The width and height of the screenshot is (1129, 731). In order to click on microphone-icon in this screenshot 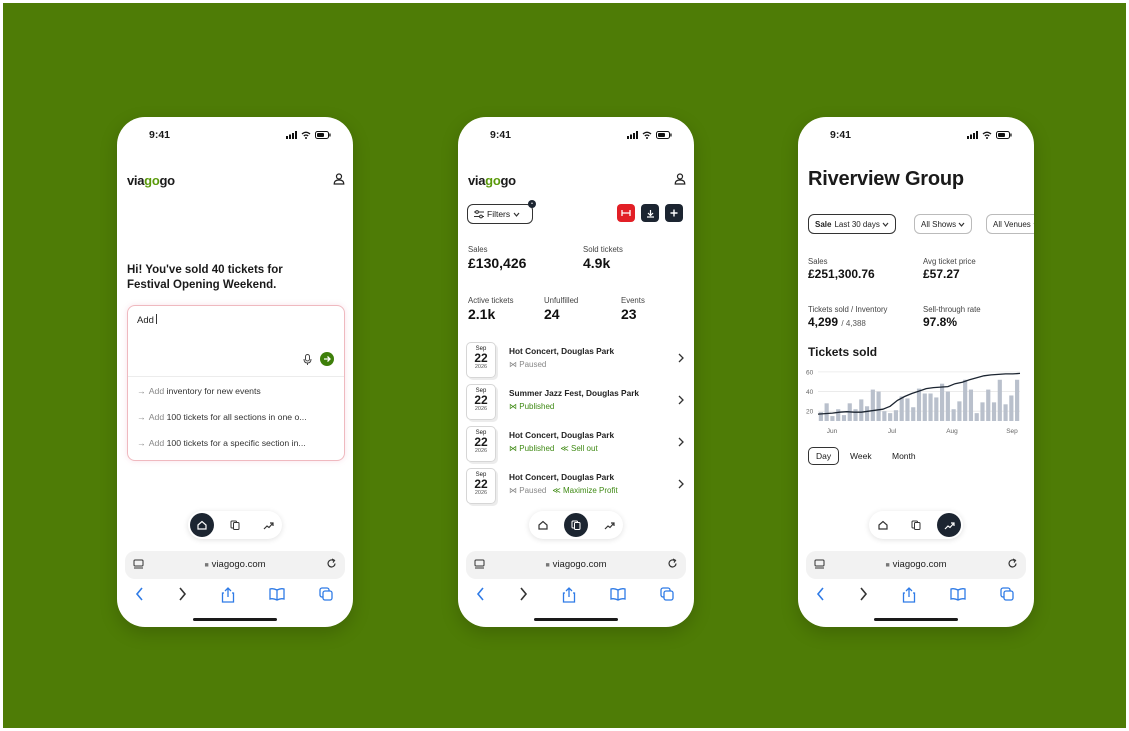, I will do `click(307, 359)`.